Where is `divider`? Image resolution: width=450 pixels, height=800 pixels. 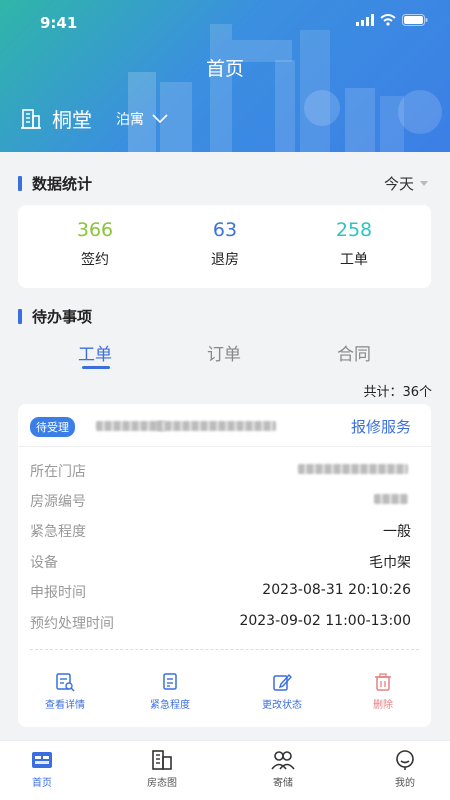 divider is located at coordinates (224, 446).